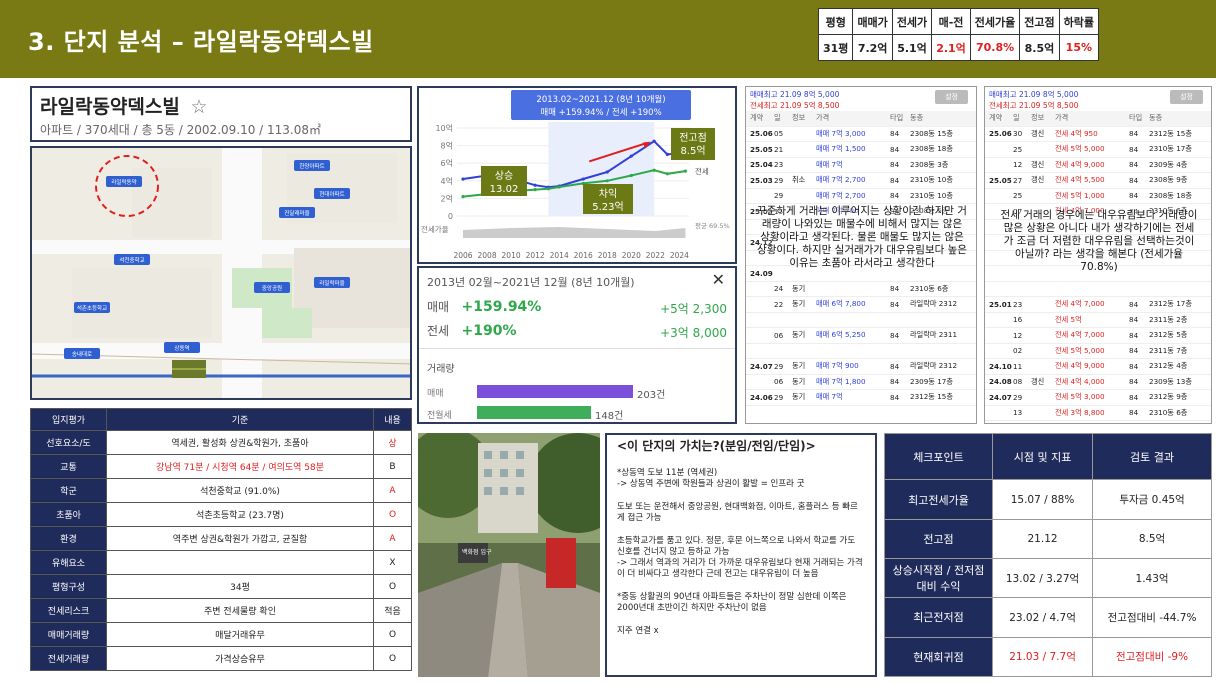 This screenshot has height=684, width=1216. What do you see at coordinates (779, 165) in the screenshot?
I see `listing-cell: 23` at bounding box center [779, 165].